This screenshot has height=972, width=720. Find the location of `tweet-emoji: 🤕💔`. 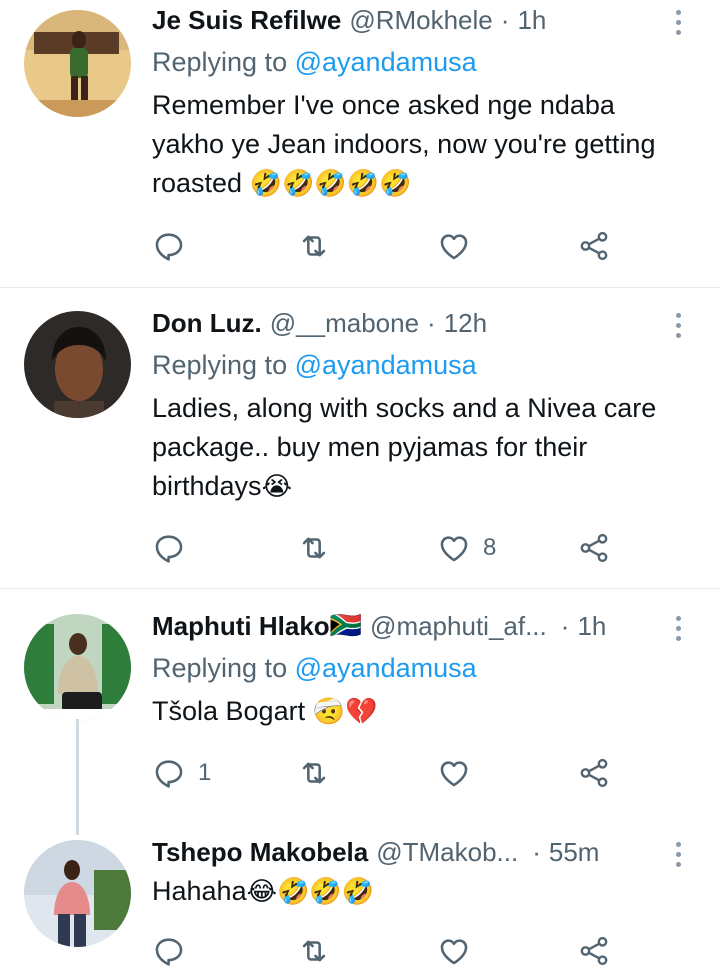

tweet-emoji: 🤕💔 is located at coordinates (345, 712).